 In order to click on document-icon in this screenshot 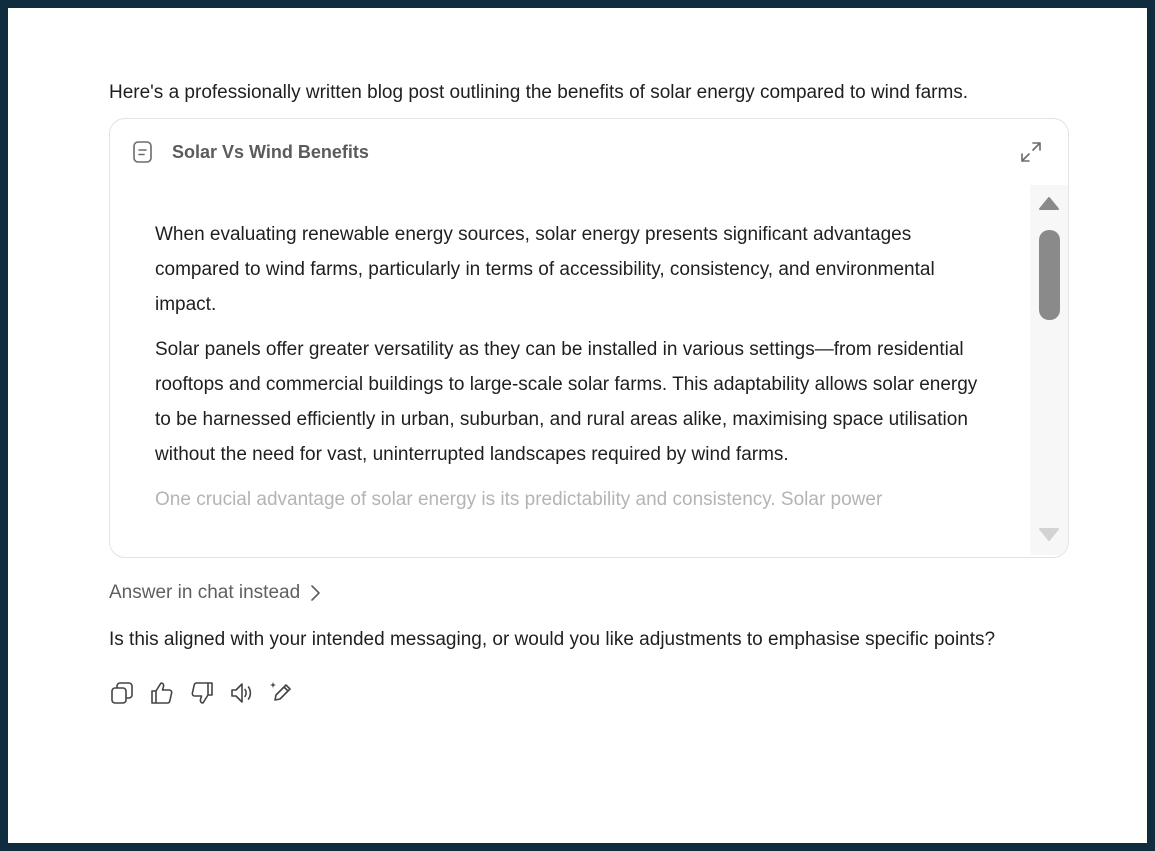, I will do `click(142, 152)`.